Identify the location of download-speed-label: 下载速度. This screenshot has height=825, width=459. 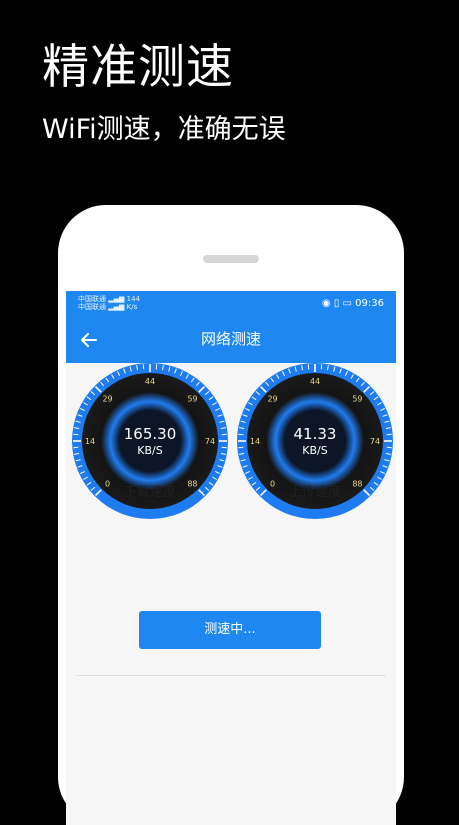
(150, 490).